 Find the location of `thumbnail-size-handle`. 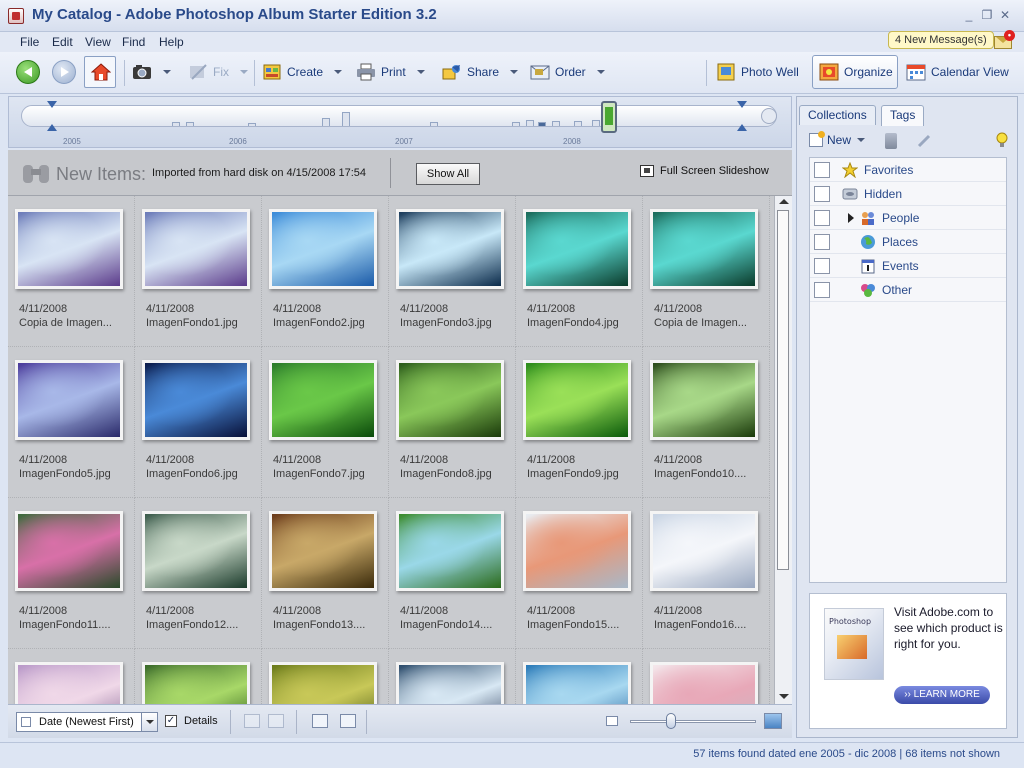

thumbnail-size-handle is located at coordinates (671, 721).